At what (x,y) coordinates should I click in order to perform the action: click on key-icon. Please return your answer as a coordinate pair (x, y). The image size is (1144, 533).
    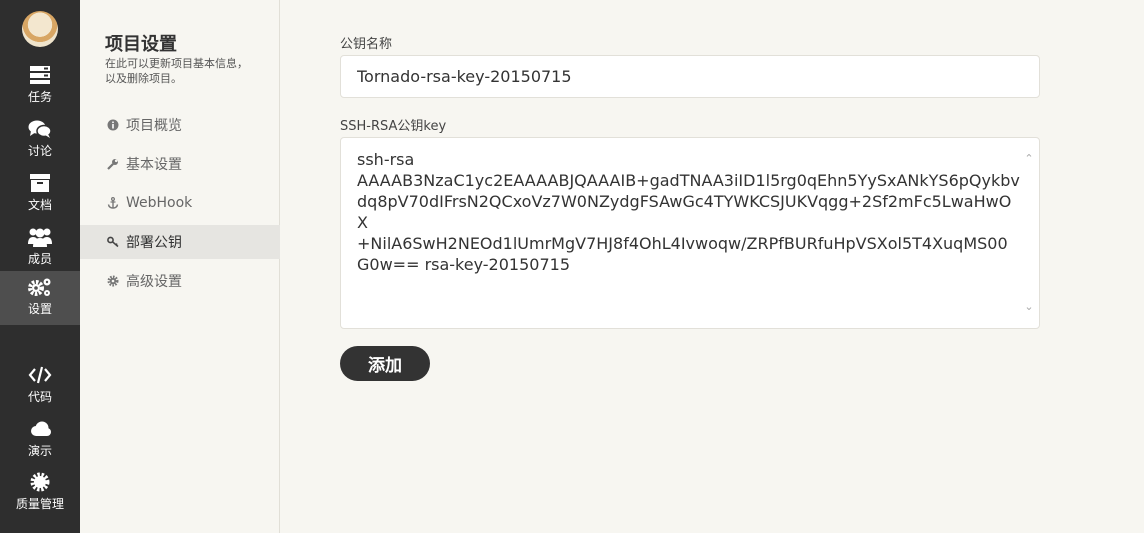
    Looking at the image, I should click on (113, 242).